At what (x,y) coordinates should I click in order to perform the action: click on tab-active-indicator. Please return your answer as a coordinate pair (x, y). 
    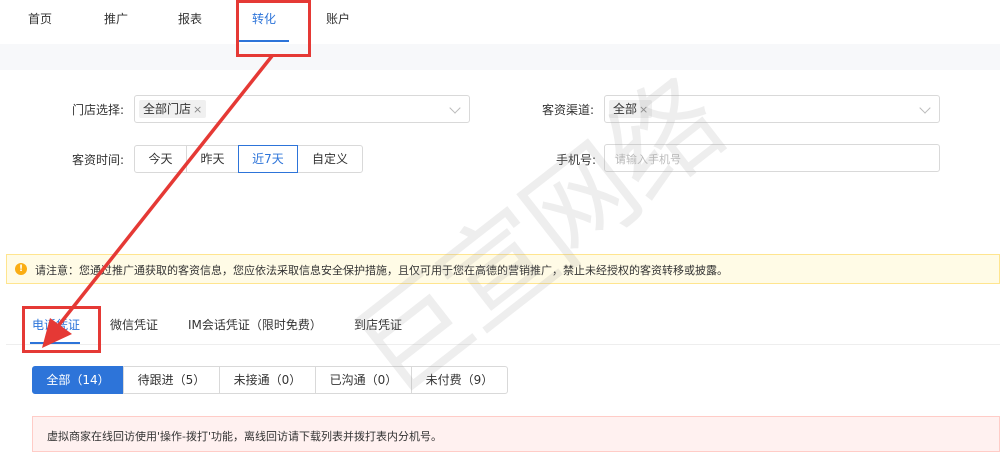
    Looking at the image, I should click on (55, 343).